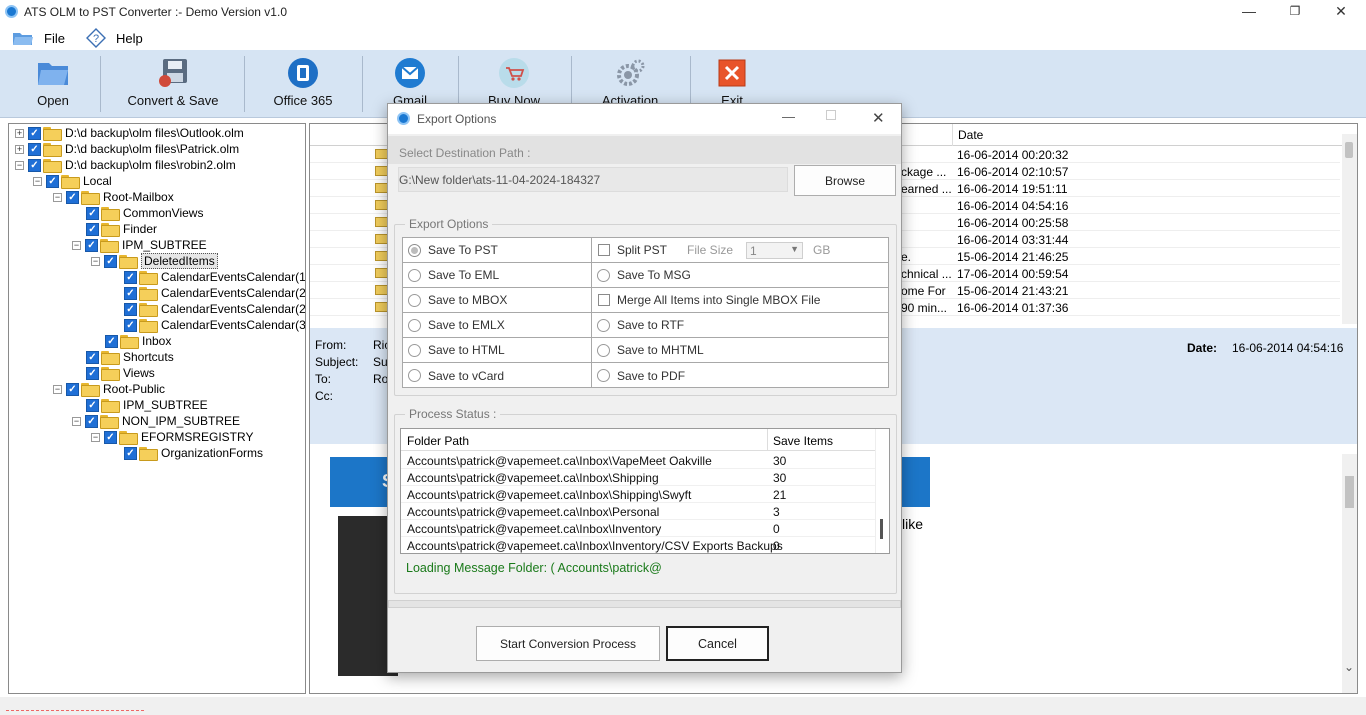 The height and width of the screenshot is (715, 1366). What do you see at coordinates (130, 357) in the screenshot?
I see `tree-item-shortcuts: ✓ Shortcuts` at bounding box center [130, 357].